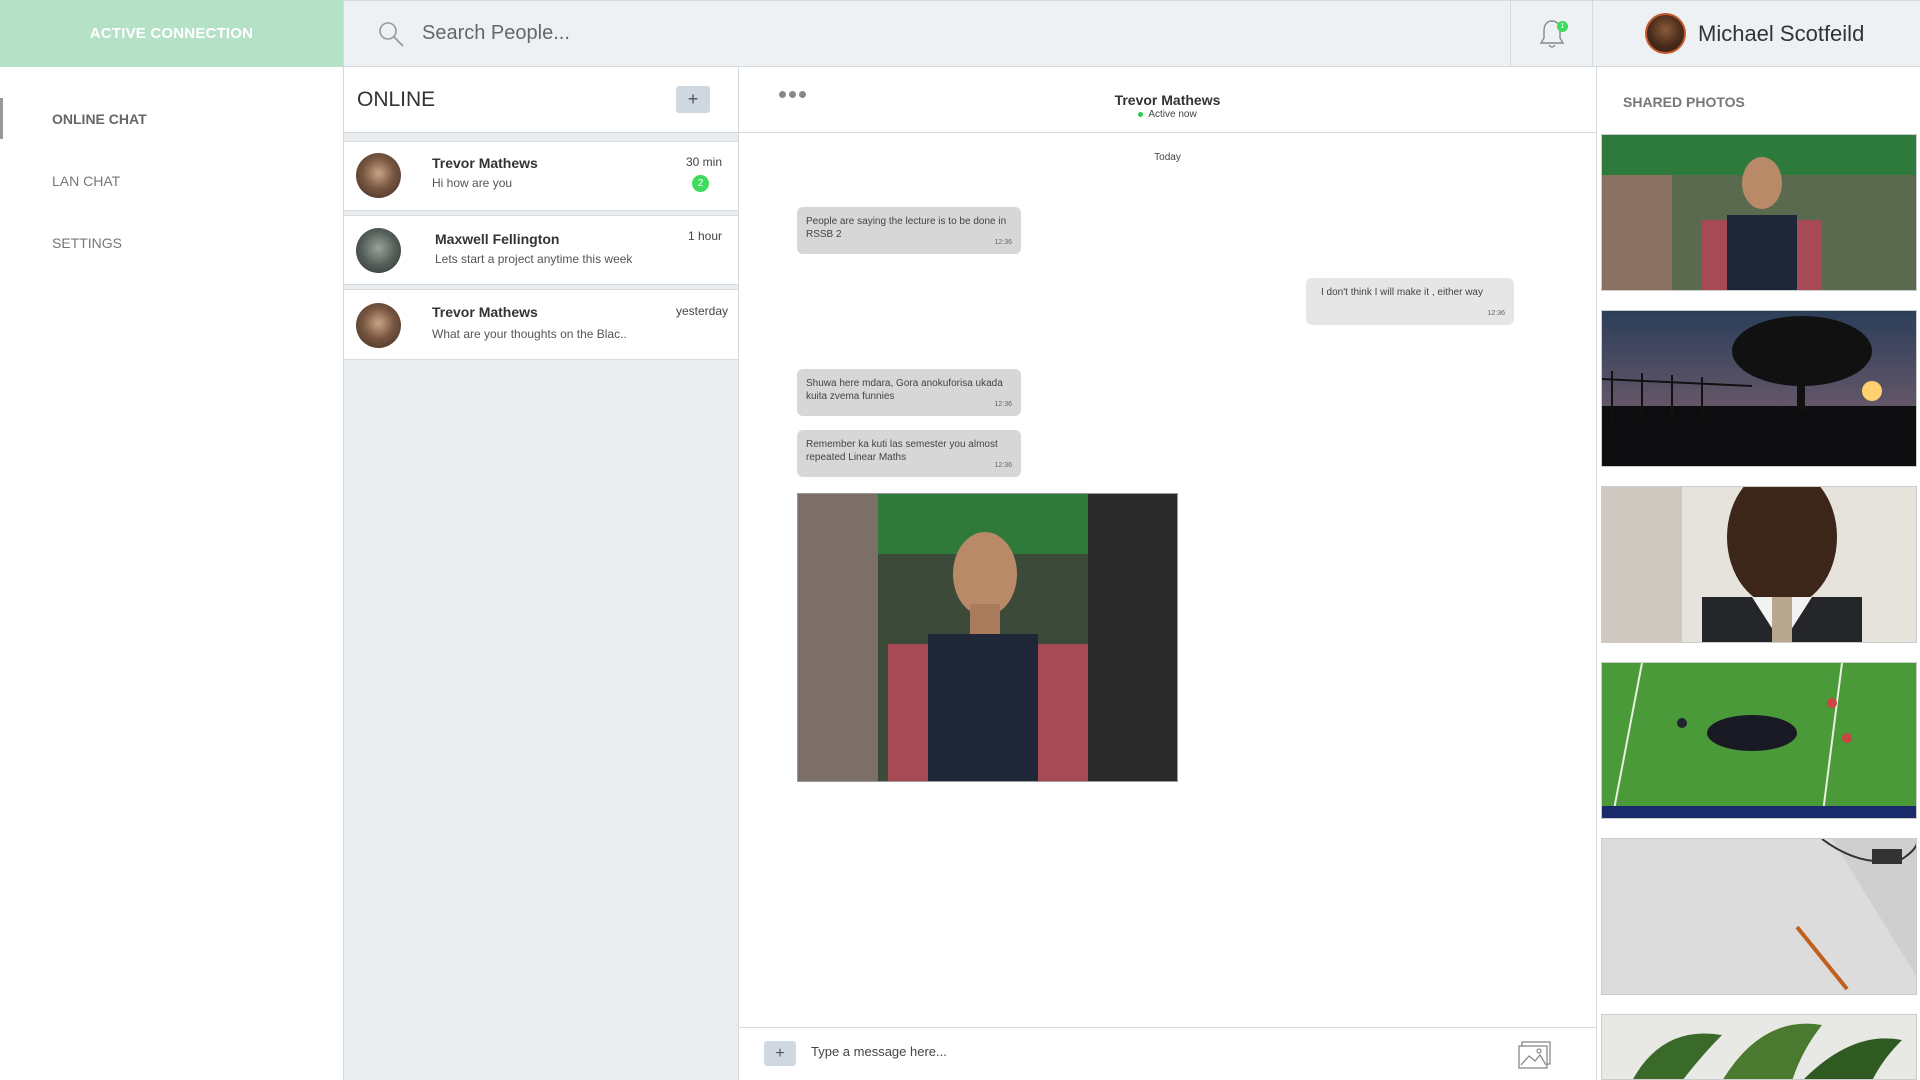 The height and width of the screenshot is (1080, 1920). I want to click on chat-contact-name: Trevor Mathews, so click(1167, 100).